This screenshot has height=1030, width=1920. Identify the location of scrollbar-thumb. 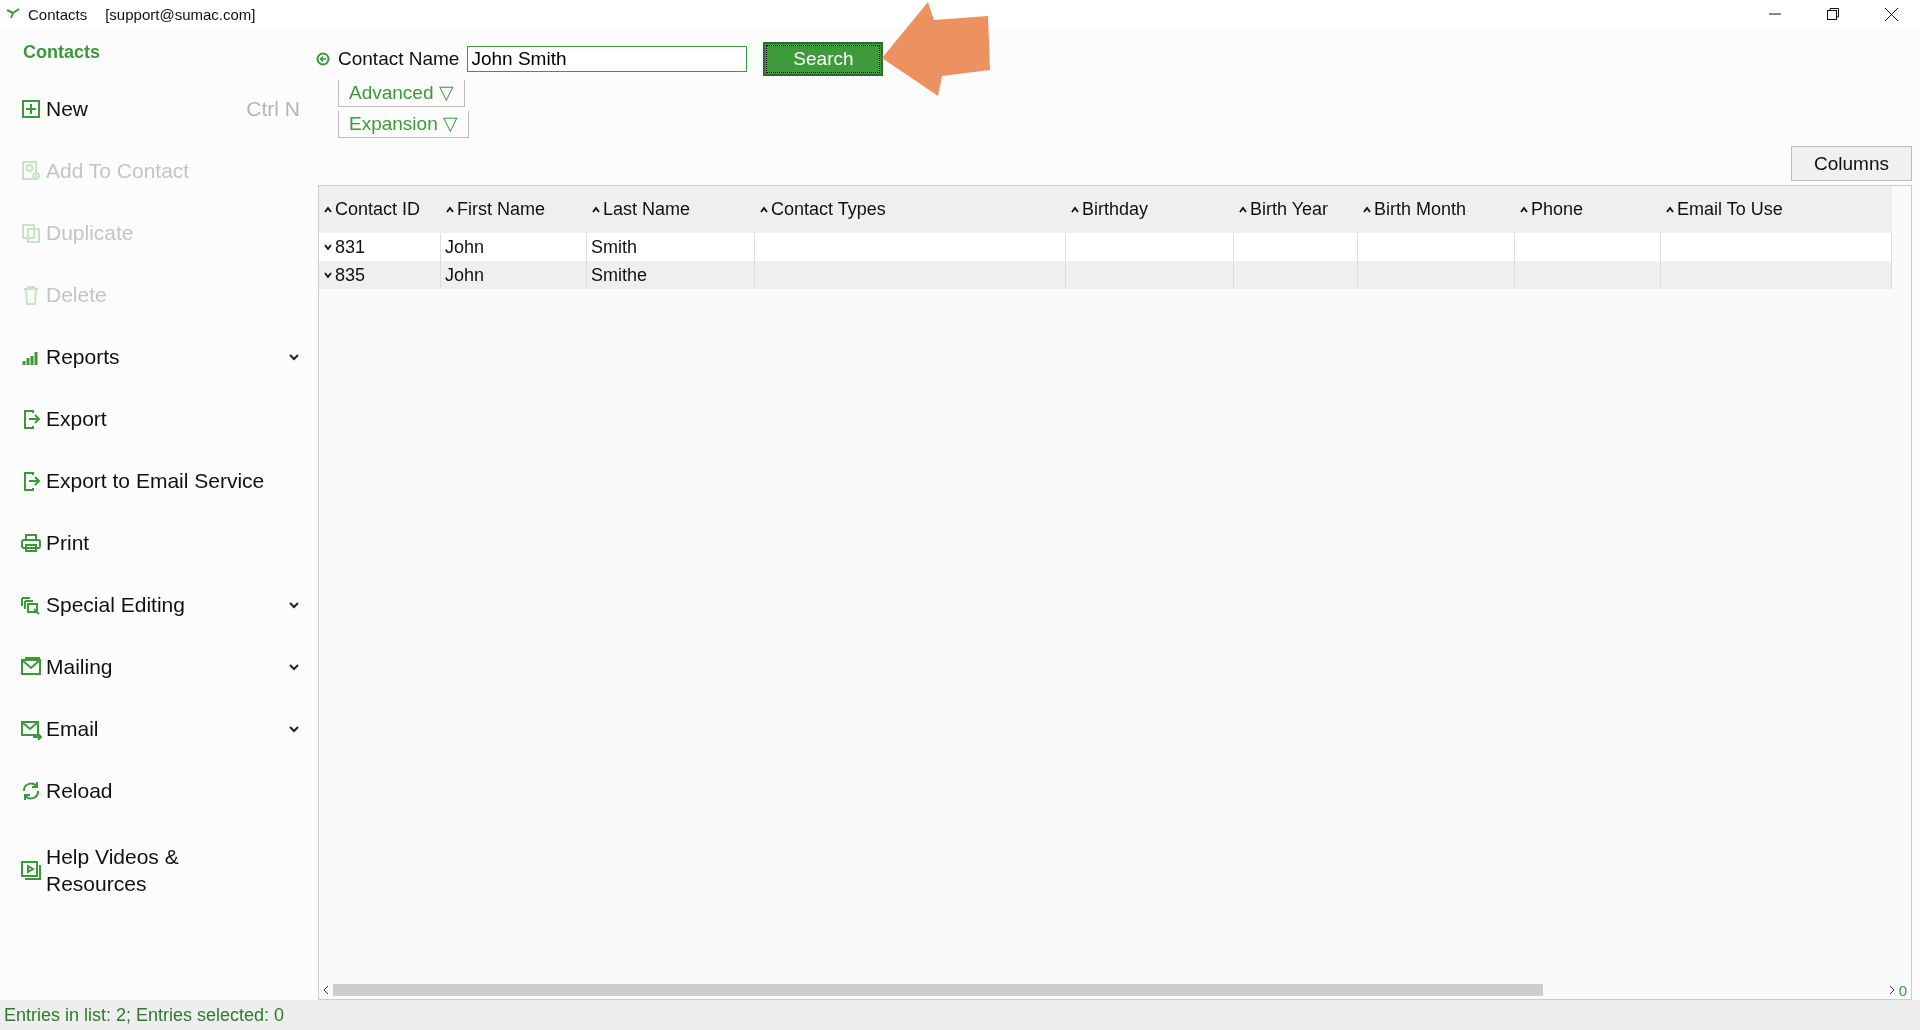
(938, 990).